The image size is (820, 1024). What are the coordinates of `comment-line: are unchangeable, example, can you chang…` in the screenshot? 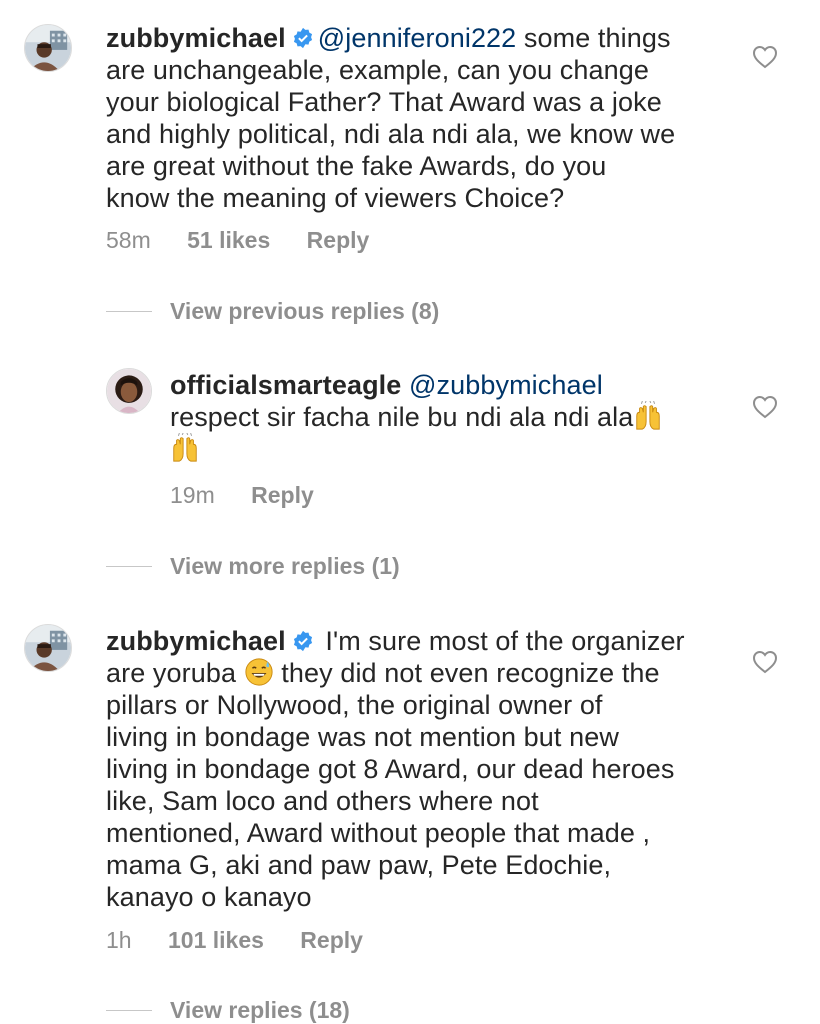 It's located at (377, 70).